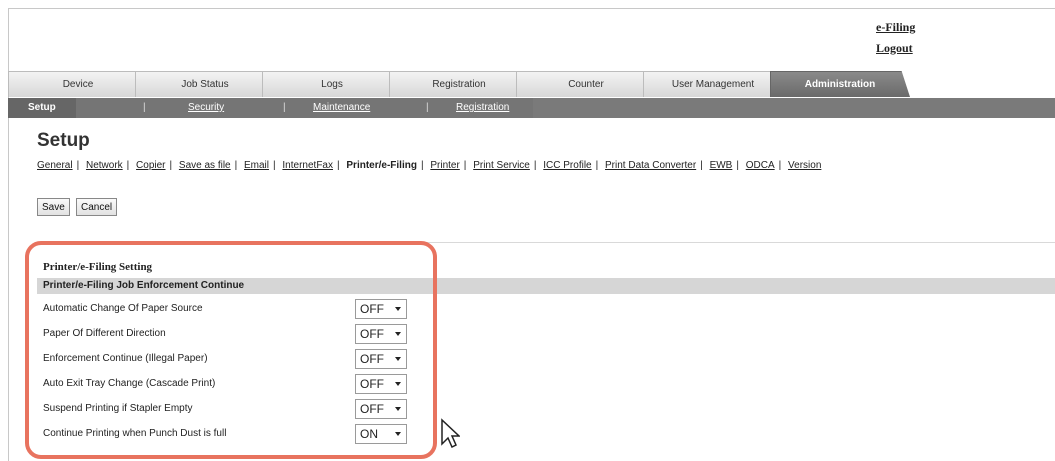 The height and width of the screenshot is (461, 1055). I want to click on subnav-maintenance: Maintenance, so click(341, 108).